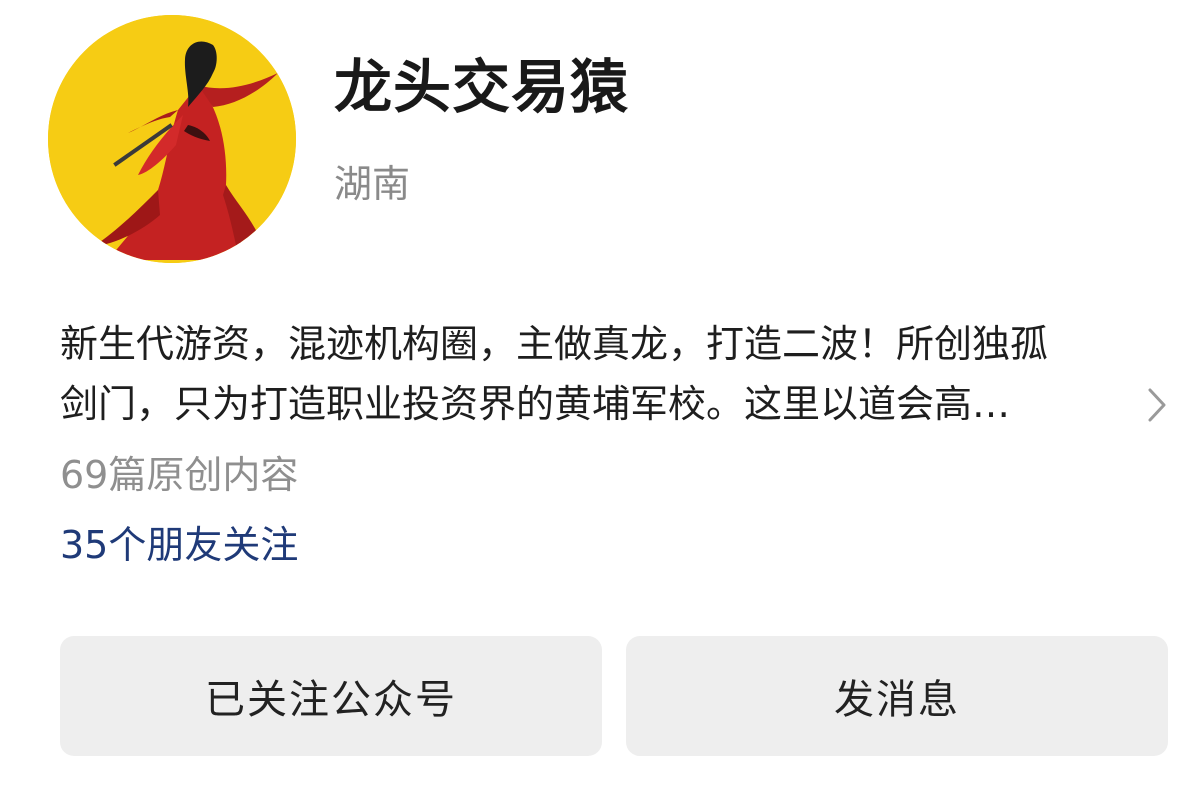 This screenshot has width=1202, height=793. Describe the element at coordinates (482, 87) in the screenshot. I see `account-name: 龙头交易猿` at that location.